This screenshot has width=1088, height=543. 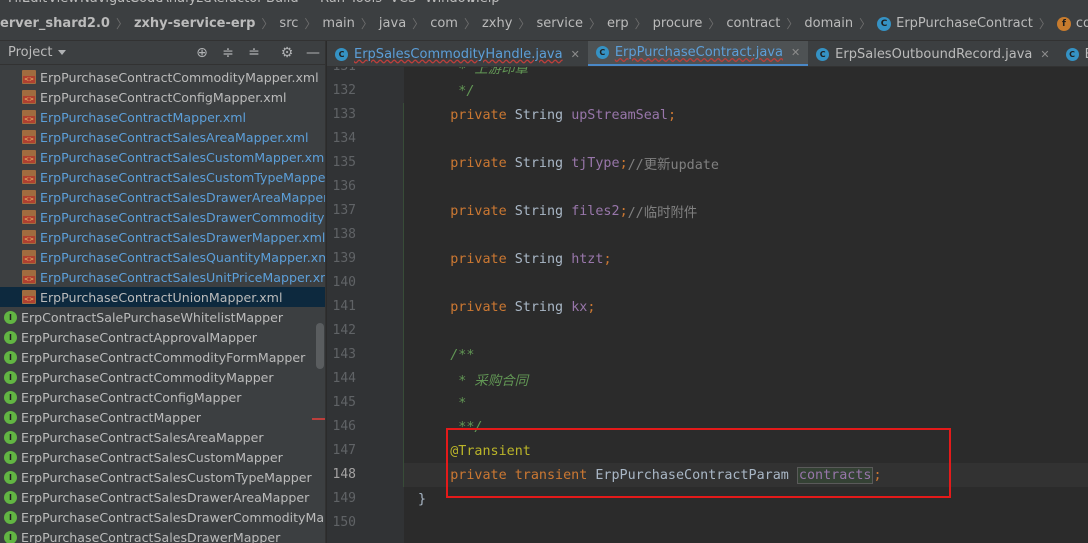 I want to click on mapper-interface-item: I ErpContractSalePurchaseWhitelistMapper, so click(x=162, y=317).